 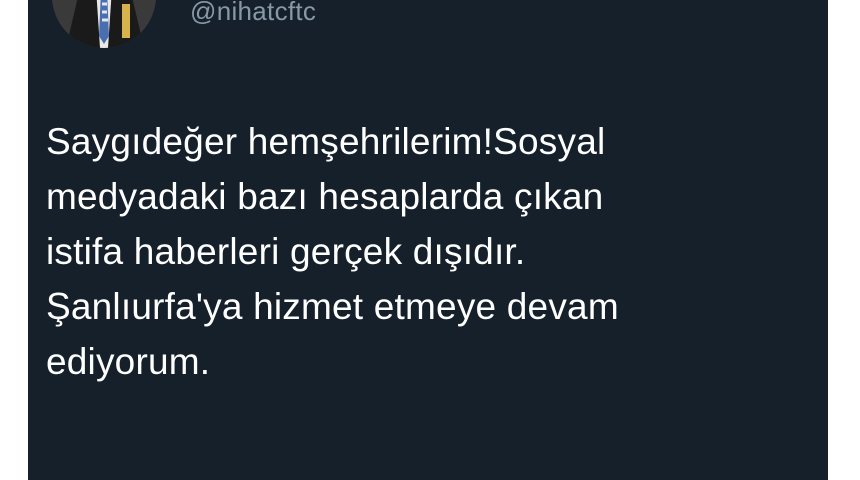 What do you see at coordinates (332, 306) in the screenshot?
I see `tweet-text-line: Şanlıurfa'ya hizmet etmeye devam` at bounding box center [332, 306].